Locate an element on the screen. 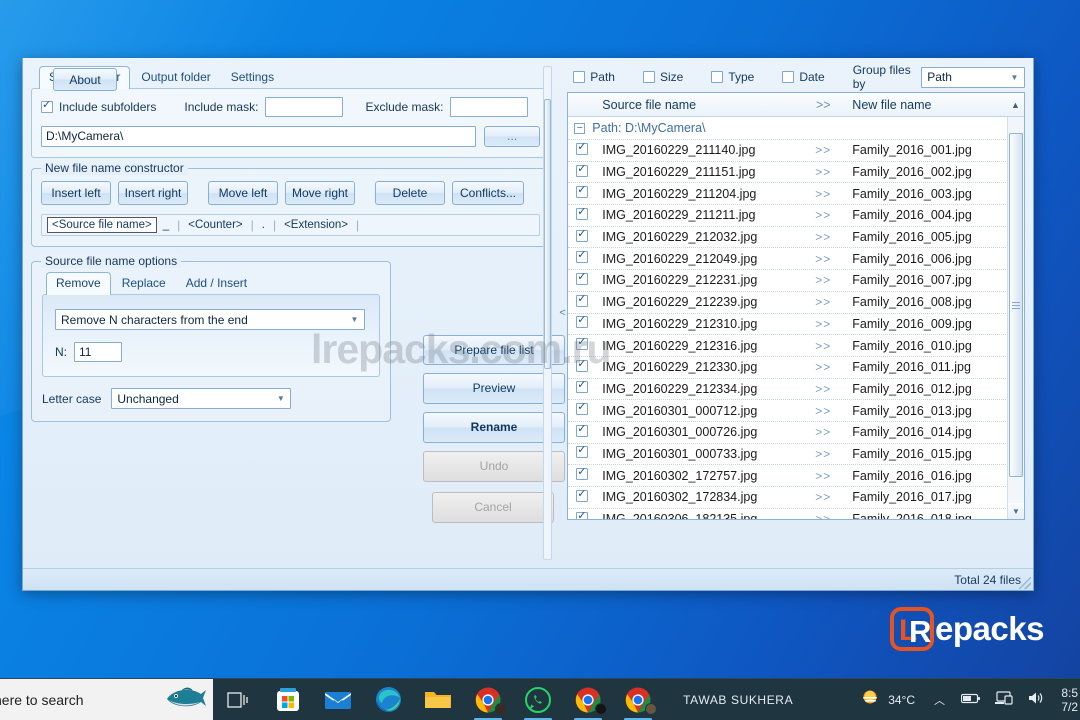  header-new-file-name: New file name is located at coordinates (925, 105).